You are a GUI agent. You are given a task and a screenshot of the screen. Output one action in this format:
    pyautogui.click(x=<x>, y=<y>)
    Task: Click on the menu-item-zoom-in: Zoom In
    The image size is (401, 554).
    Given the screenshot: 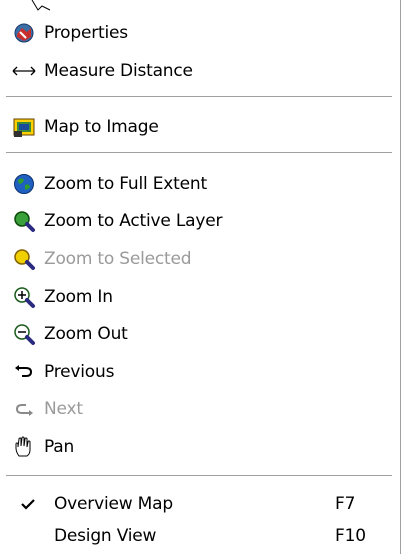 What is the action you would take?
    pyautogui.click(x=196, y=297)
    